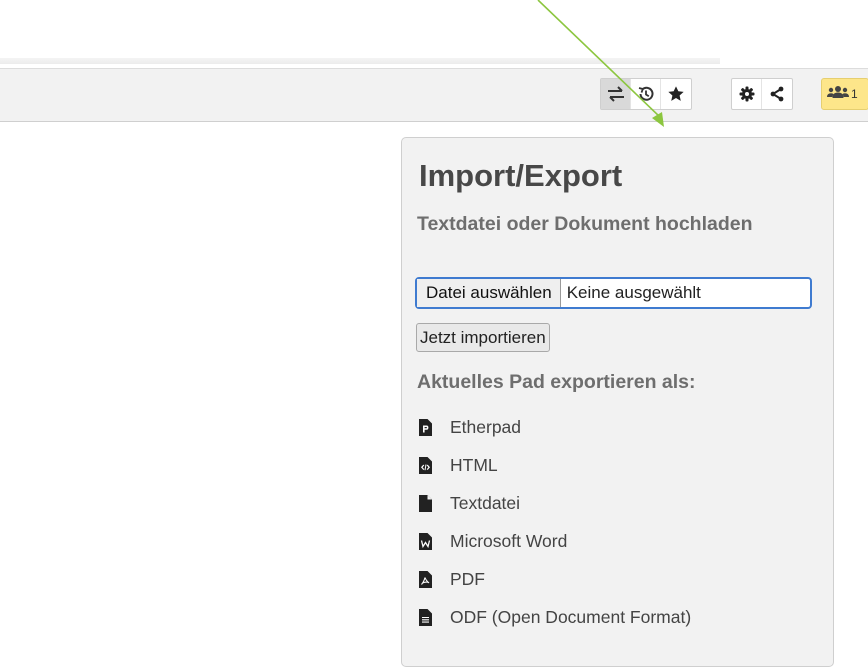 The image size is (868, 667). What do you see at coordinates (555, 427) in the screenshot?
I see `export-etherpad-link: Etherpad` at bounding box center [555, 427].